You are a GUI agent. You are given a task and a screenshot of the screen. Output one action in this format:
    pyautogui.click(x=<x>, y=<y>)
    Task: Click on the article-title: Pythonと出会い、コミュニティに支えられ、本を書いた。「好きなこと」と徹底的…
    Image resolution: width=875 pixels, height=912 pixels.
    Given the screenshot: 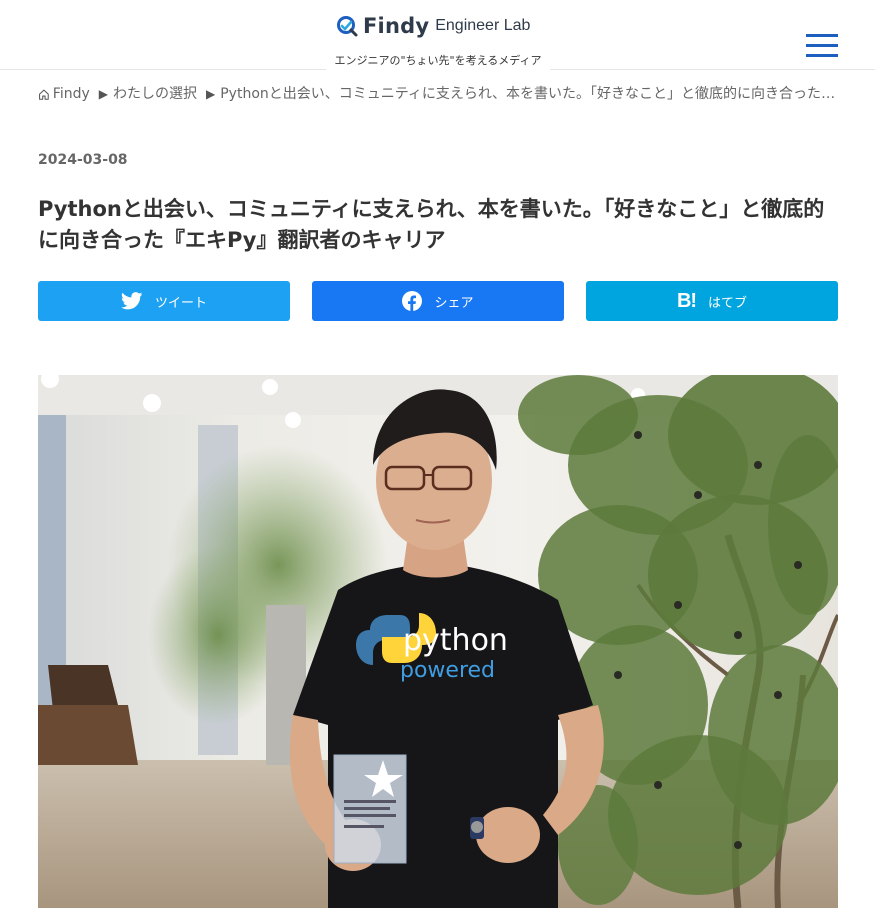 What is the action you would take?
    pyautogui.click(x=431, y=224)
    